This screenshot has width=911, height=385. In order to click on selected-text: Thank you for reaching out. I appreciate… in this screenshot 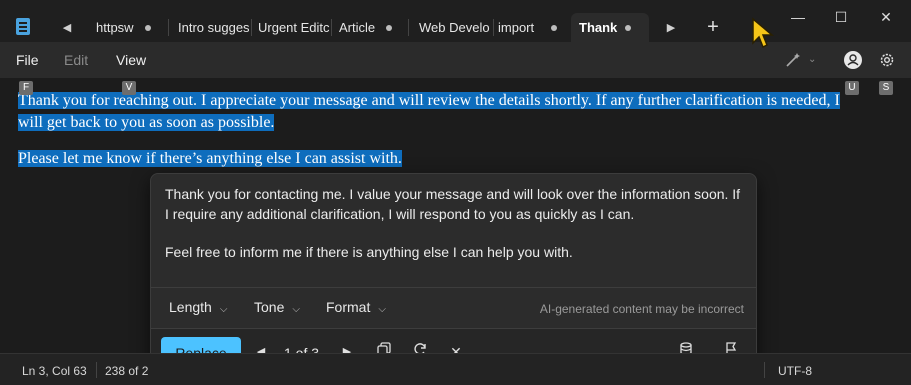, I will do `click(429, 100)`.